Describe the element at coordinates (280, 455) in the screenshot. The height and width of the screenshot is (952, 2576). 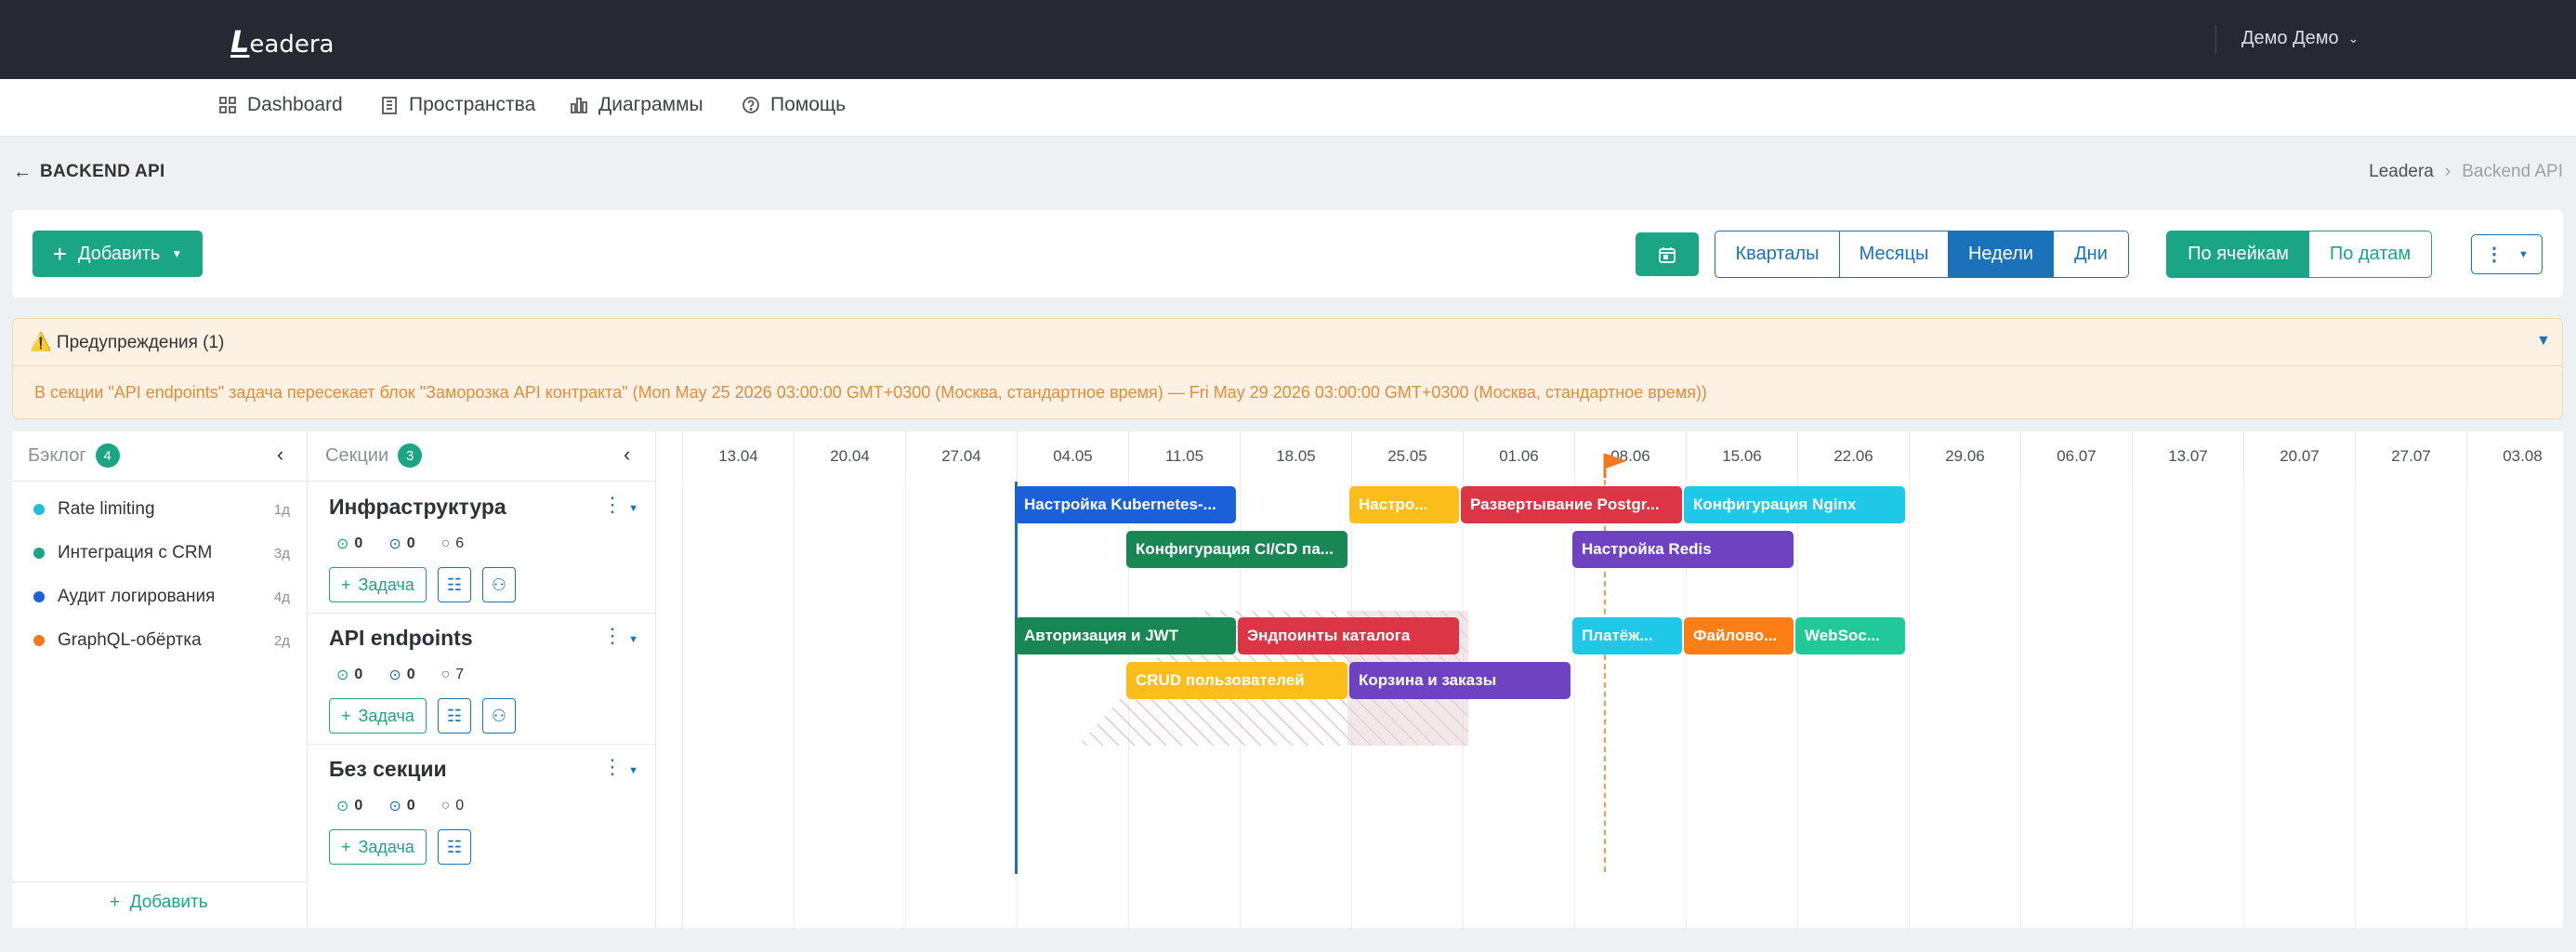
I see `collapse-backlog-icon: ‹` at that location.